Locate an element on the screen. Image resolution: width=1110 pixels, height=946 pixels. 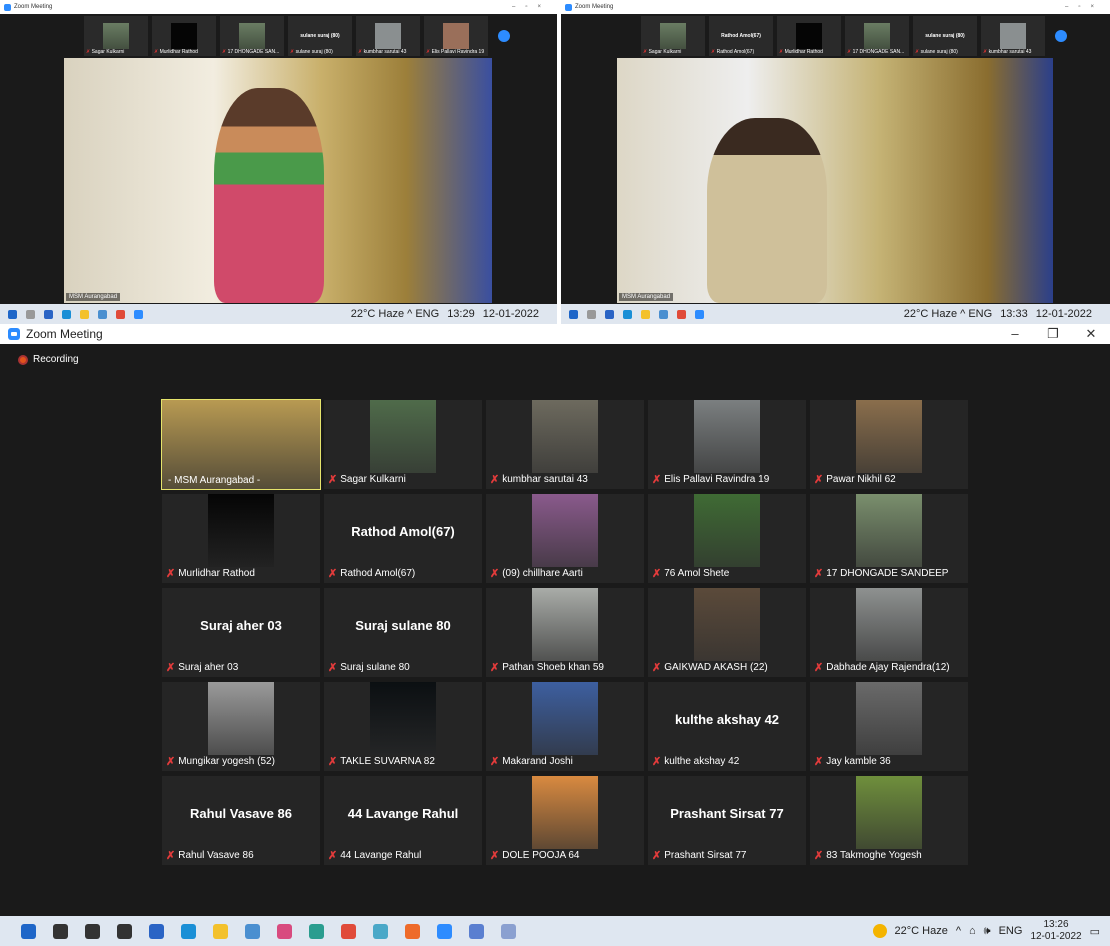
app-l-icon-glyph is located at coordinates (252, 931).